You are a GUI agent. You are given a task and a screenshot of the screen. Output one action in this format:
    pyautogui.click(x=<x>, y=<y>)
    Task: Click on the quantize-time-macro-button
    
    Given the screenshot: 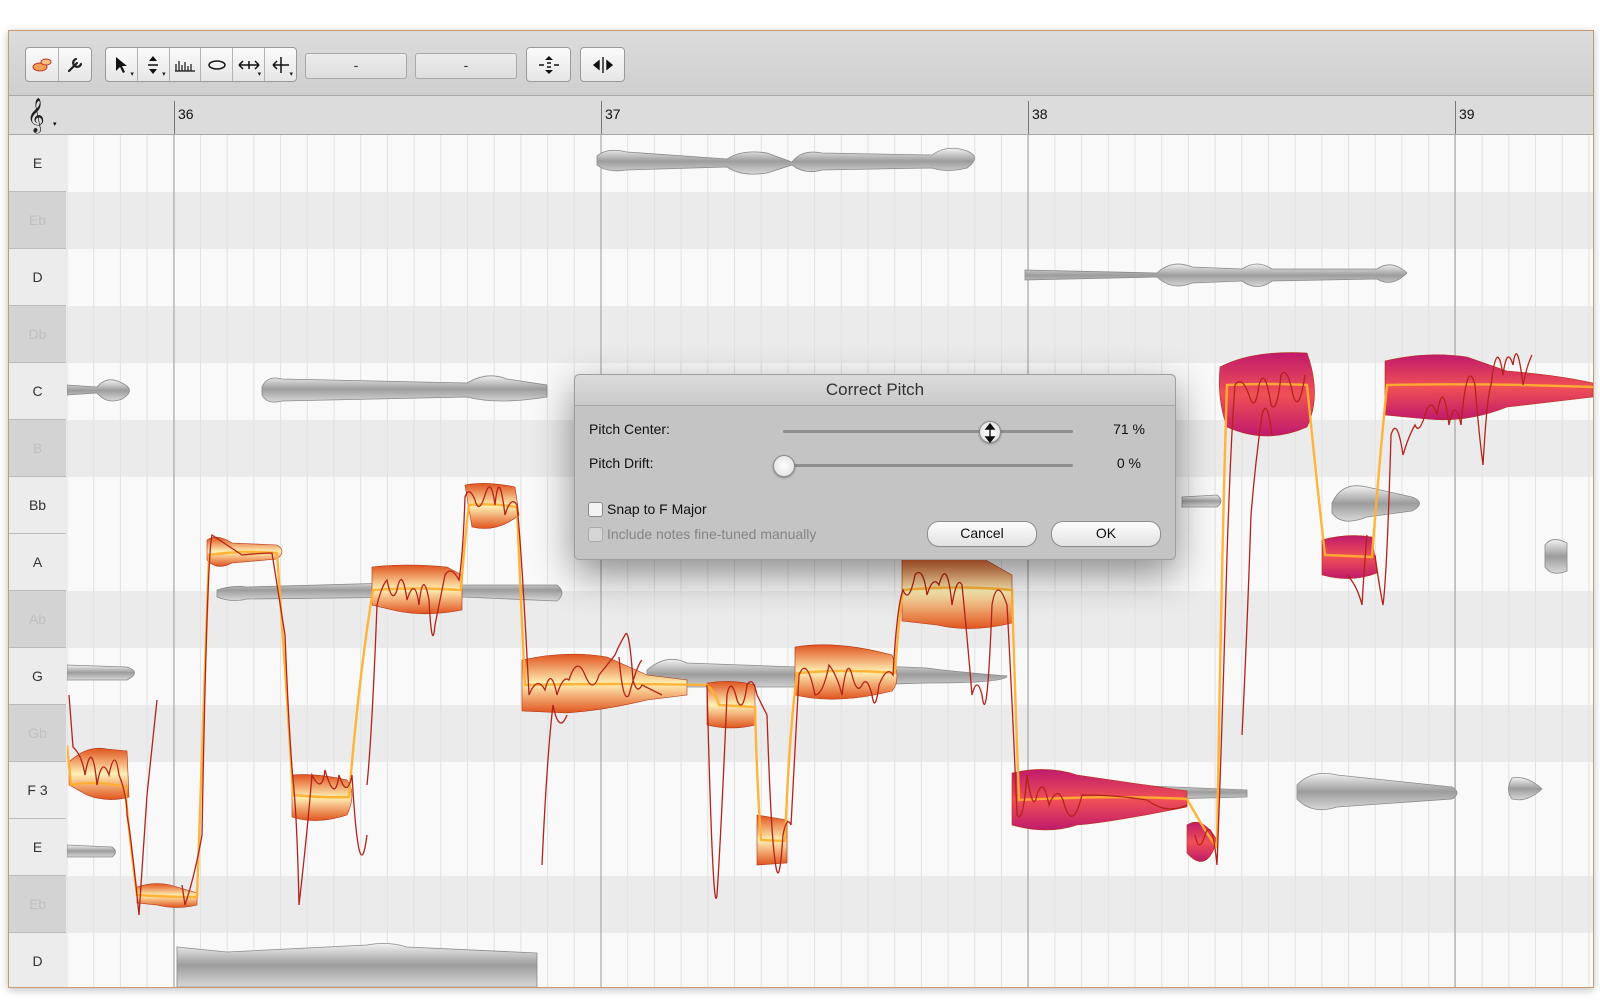 What is the action you would take?
    pyautogui.click(x=602, y=64)
    